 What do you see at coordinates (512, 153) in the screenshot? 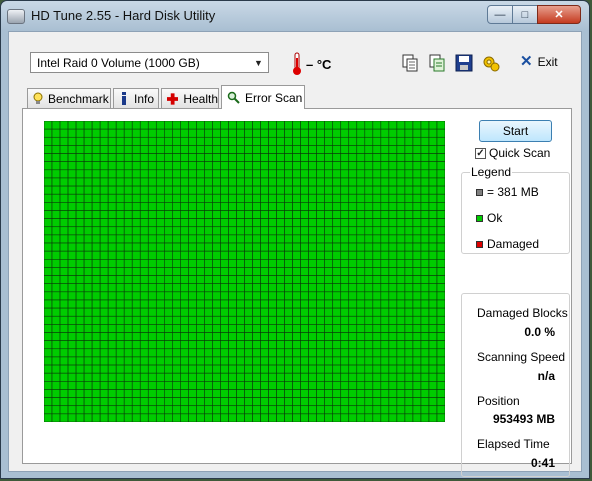
I see `quick-scan-option: ✓ Quick Scan` at bounding box center [512, 153].